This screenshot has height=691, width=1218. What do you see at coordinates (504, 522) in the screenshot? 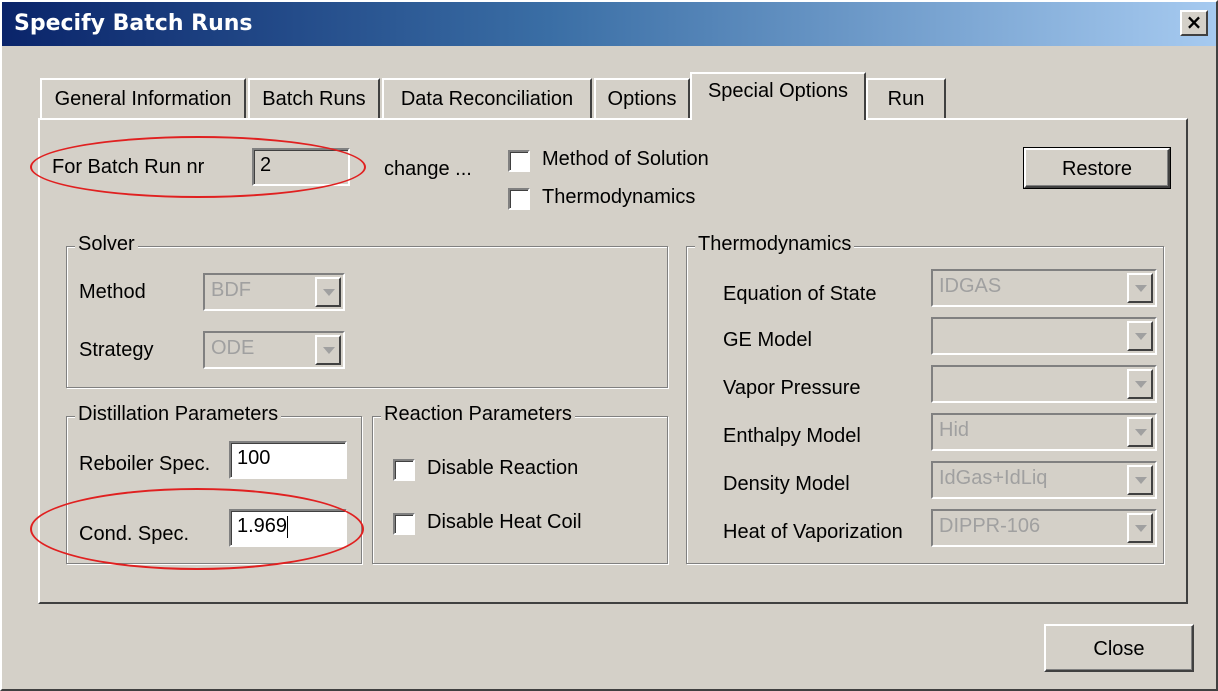
I see `disable-heat-coil-label: Disable Heat Coil` at bounding box center [504, 522].